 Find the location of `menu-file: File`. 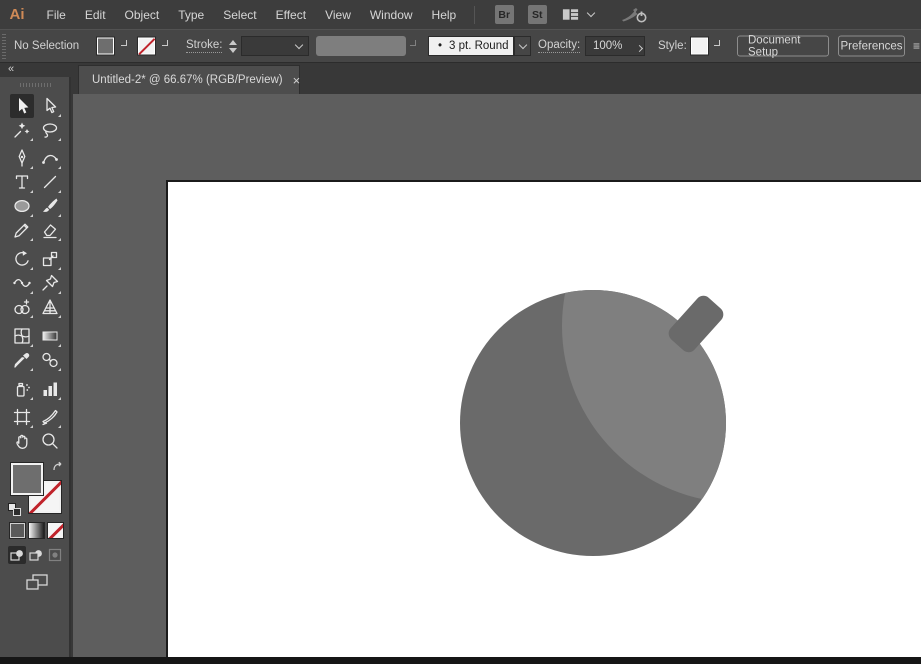

menu-file: File is located at coordinates (56, 14).